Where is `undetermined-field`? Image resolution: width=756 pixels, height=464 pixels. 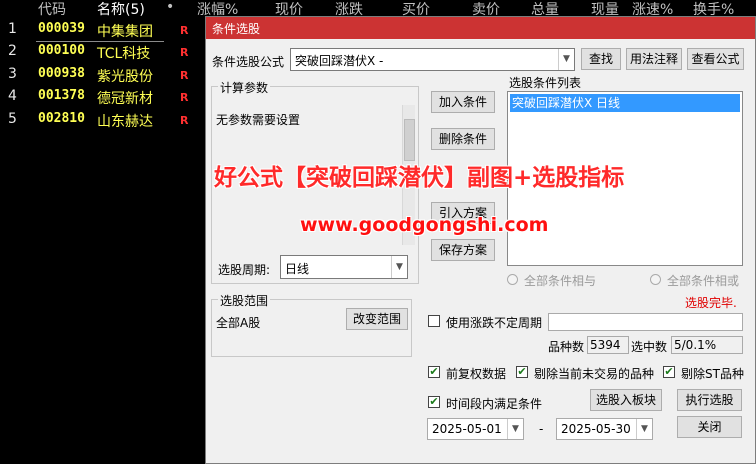
undetermined-field is located at coordinates (645, 322).